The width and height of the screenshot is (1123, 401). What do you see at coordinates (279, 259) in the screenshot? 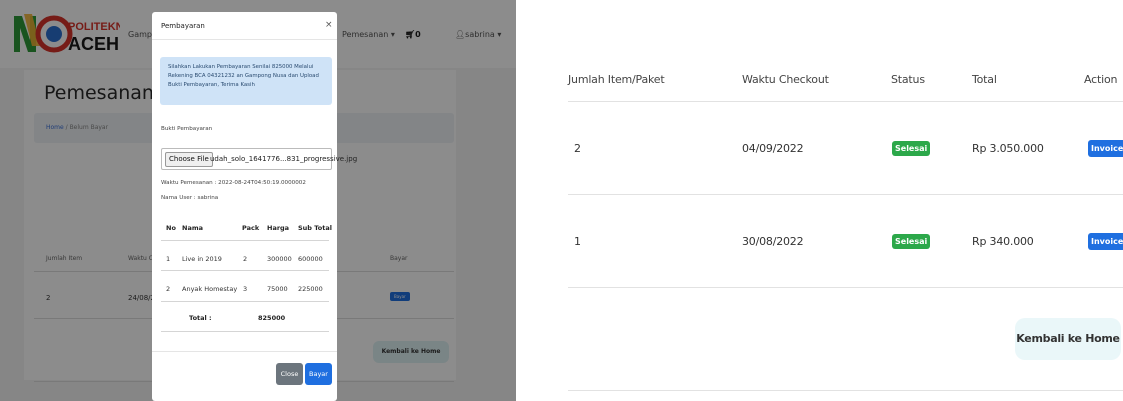
I see `row1-harga: 300000` at bounding box center [279, 259].